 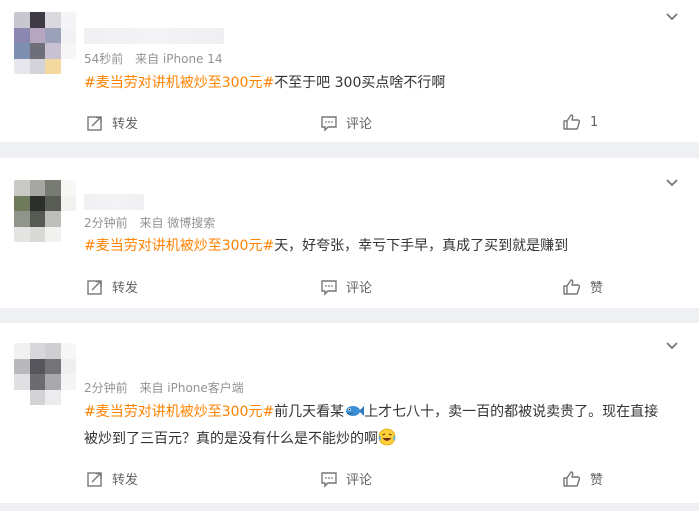 I want to click on comment-text: #麦当劳对讲机被炒至300元#天，好夸张，幸亏下手早，真成了买到就是赚到, so click(x=373, y=246).